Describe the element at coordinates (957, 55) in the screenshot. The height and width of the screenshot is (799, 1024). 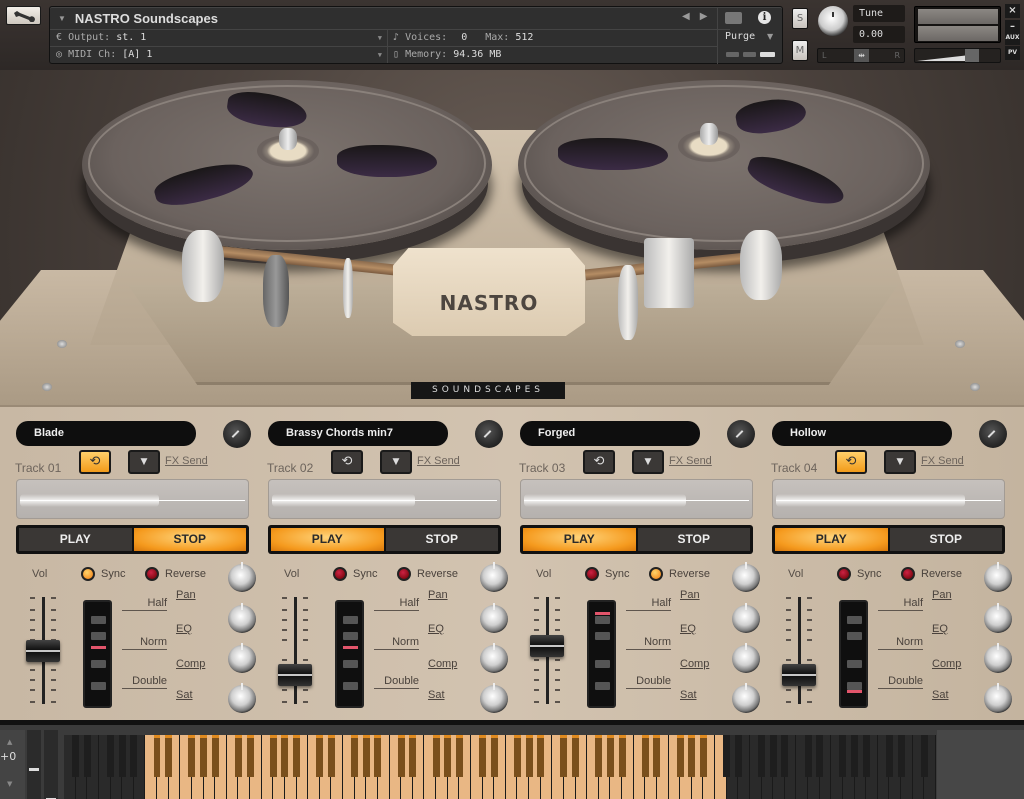
I see `volume-slider` at that location.